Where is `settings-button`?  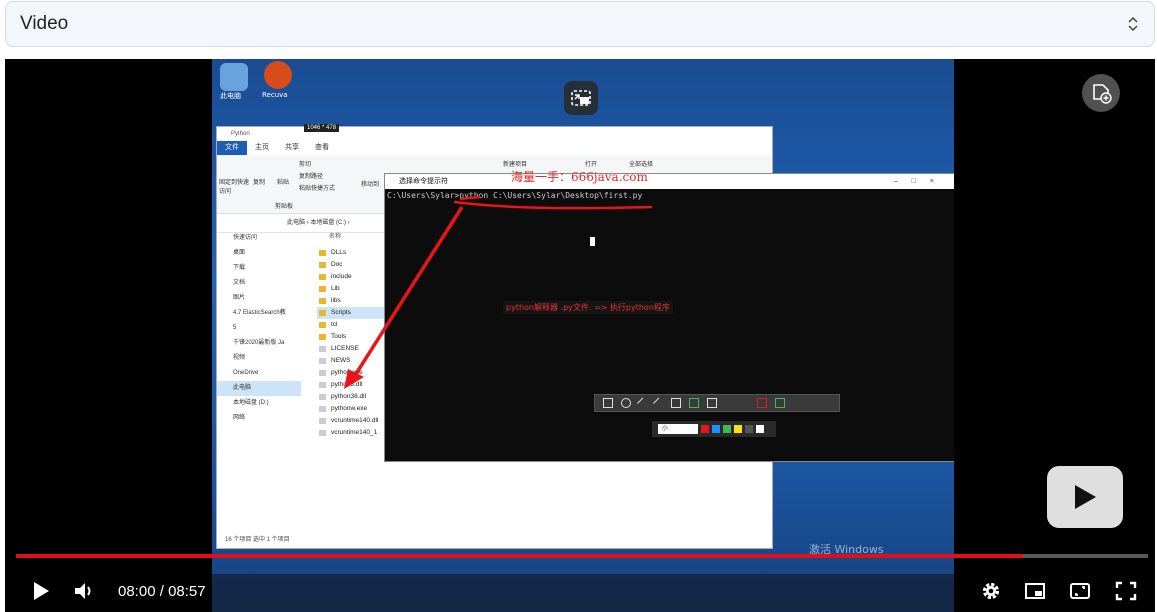
settings-button is located at coordinates (991, 591).